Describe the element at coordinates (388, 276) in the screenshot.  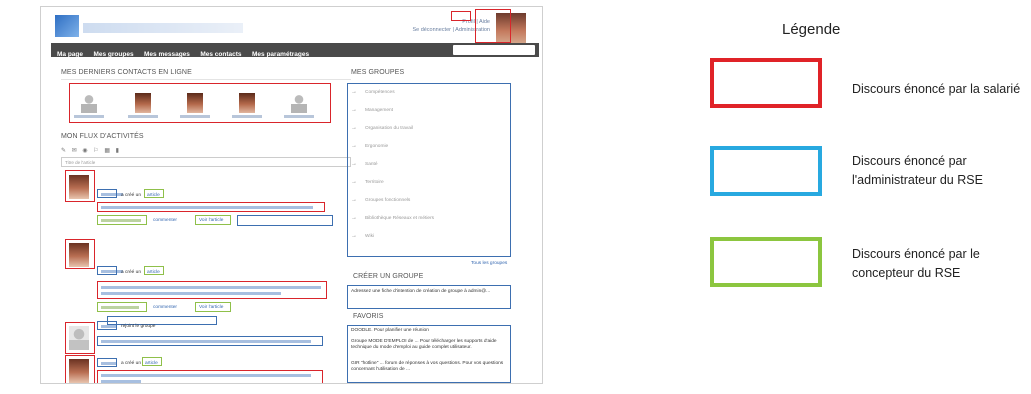
I see `create-group-heading: CRÉER UN GROUPE` at that location.